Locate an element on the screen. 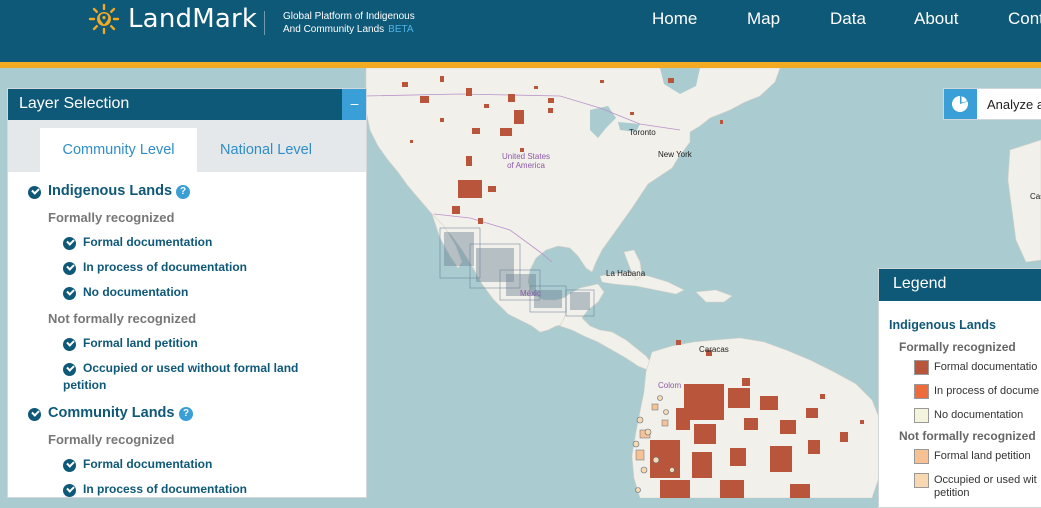  tagline-line-1: Global Platform of Indigenous is located at coordinates (349, 16).